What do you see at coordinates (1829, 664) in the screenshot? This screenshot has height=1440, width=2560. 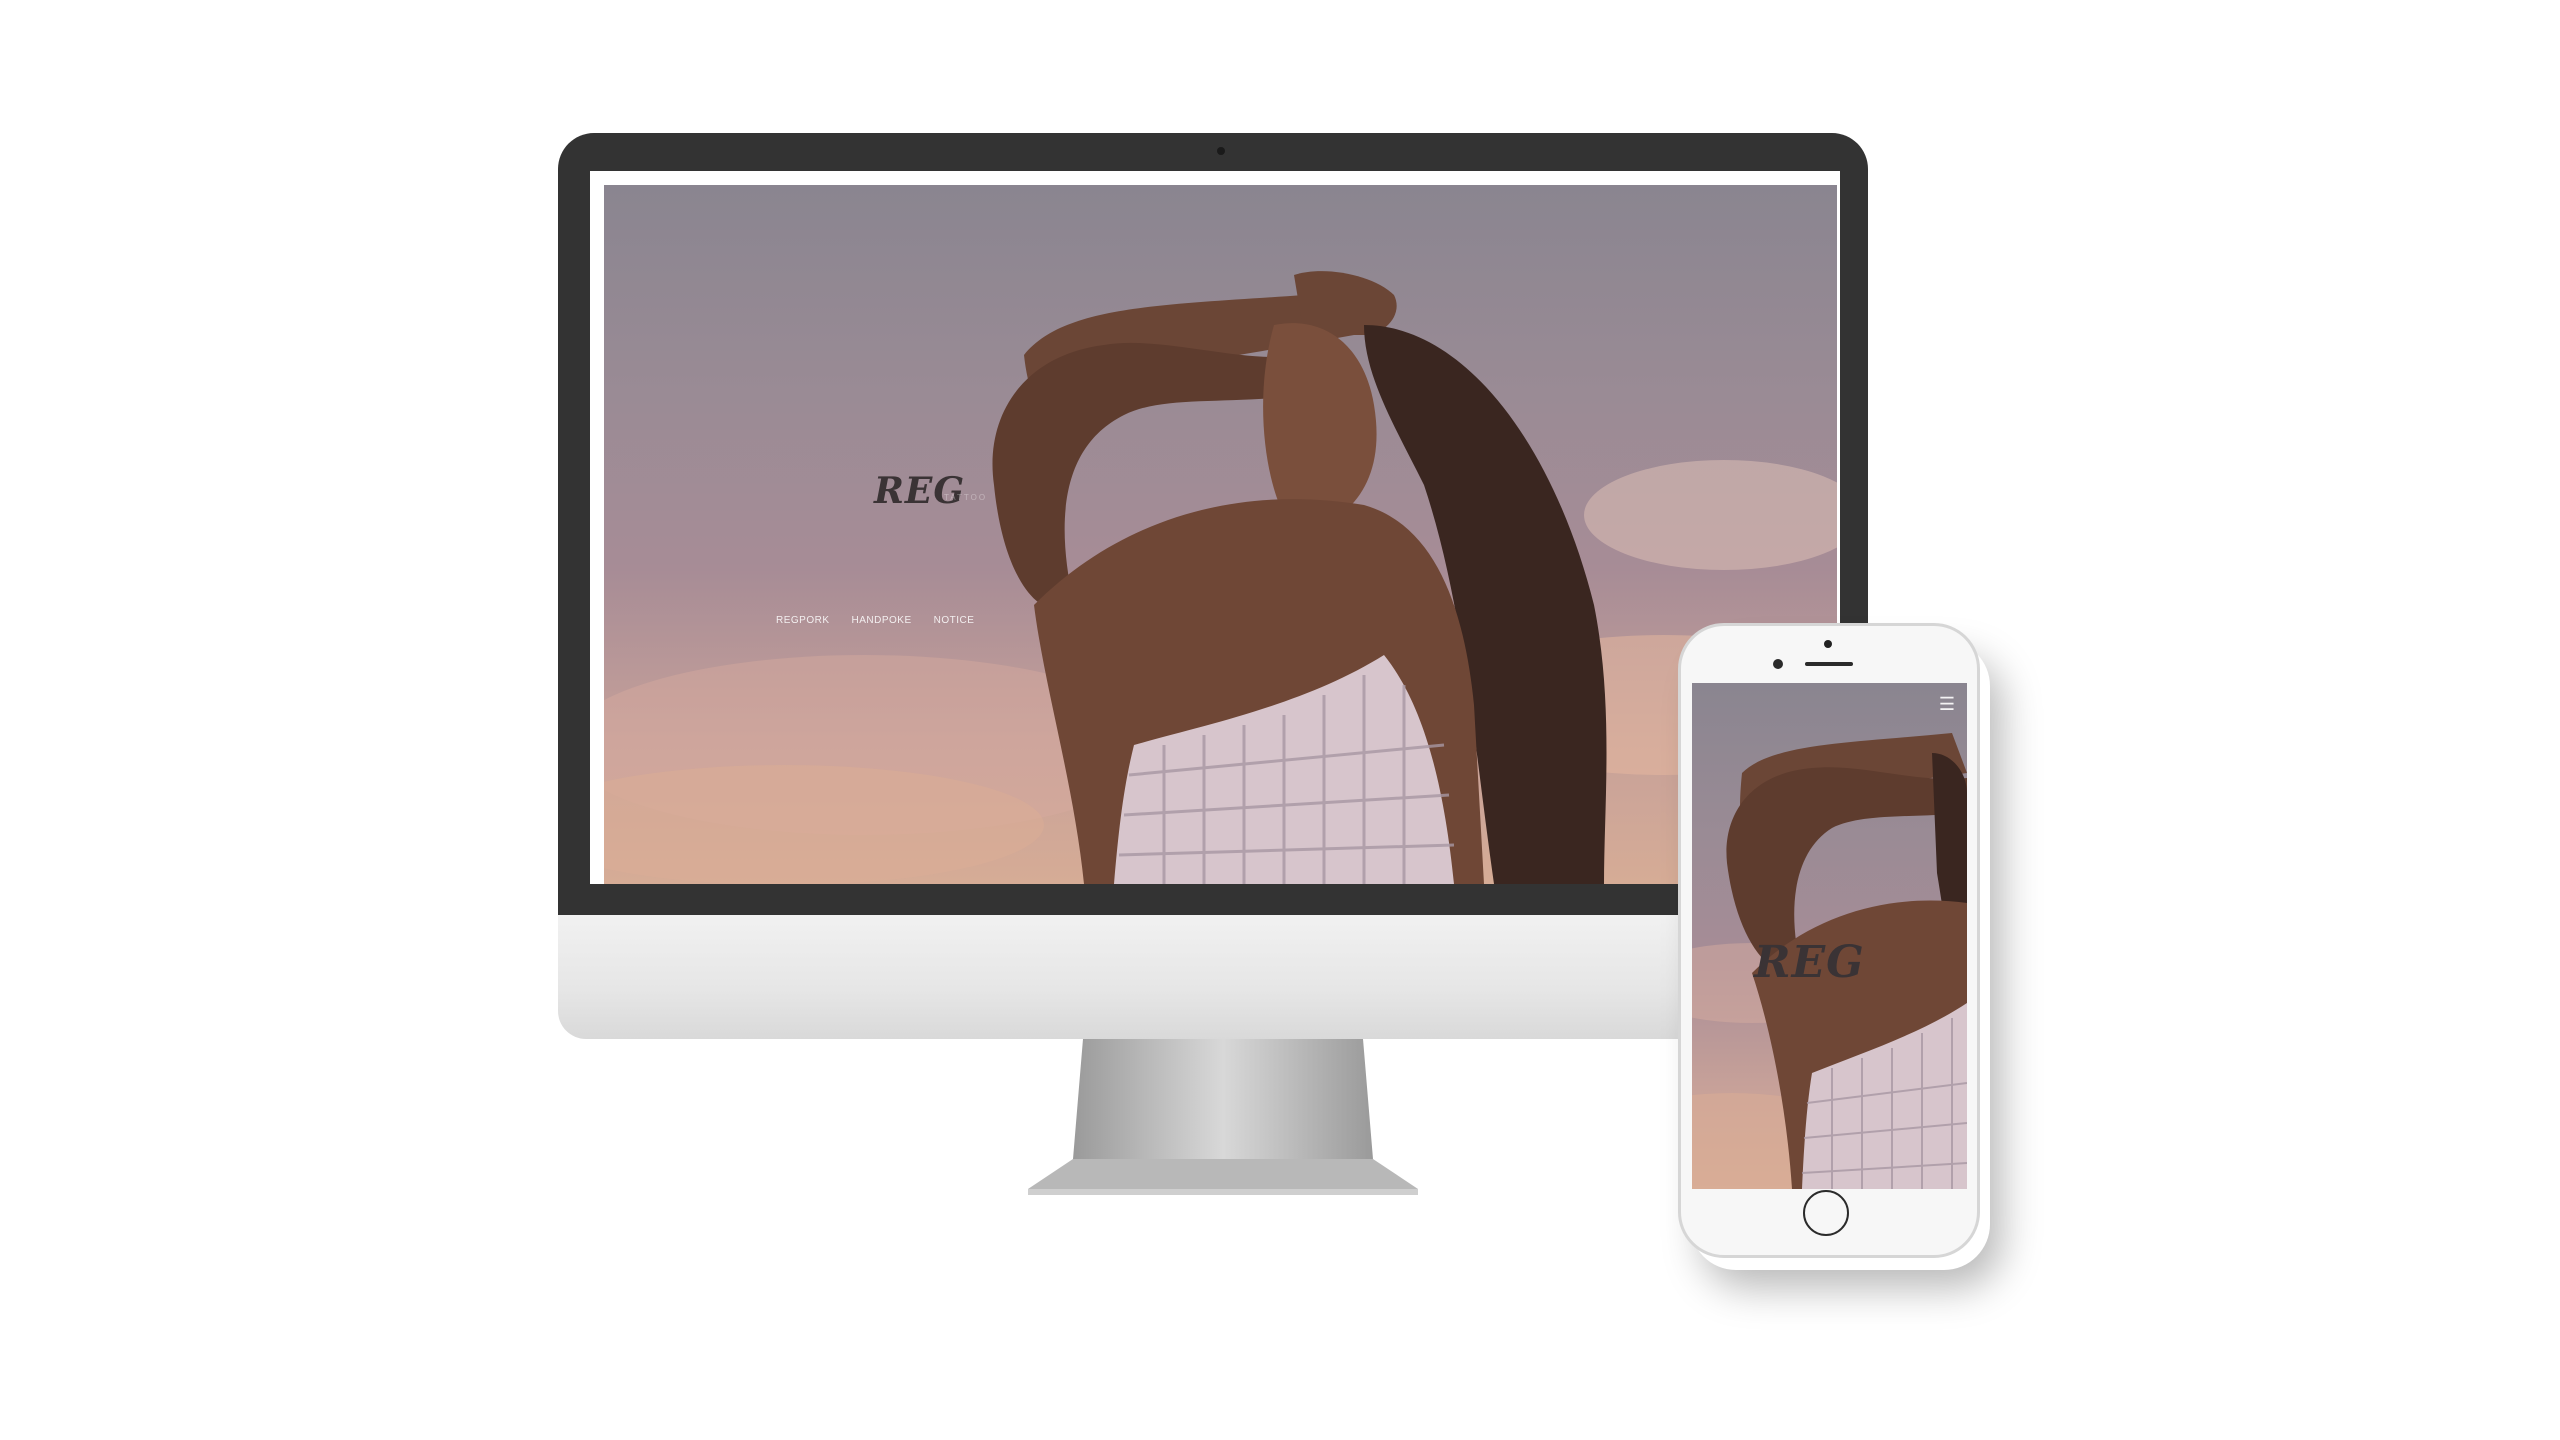 I see `phone-speaker` at bounding box center [1829, 664].